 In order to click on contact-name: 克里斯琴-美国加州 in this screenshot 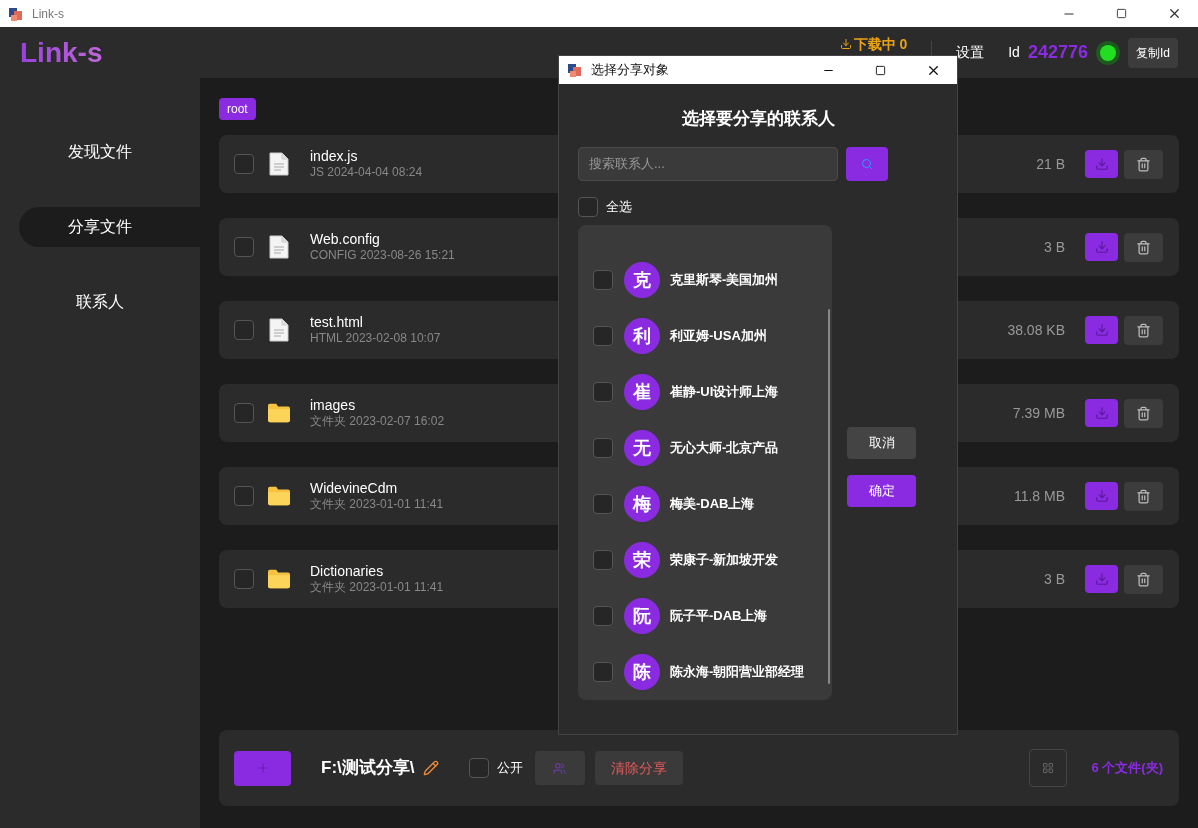, I will do `click(724, 279)`.